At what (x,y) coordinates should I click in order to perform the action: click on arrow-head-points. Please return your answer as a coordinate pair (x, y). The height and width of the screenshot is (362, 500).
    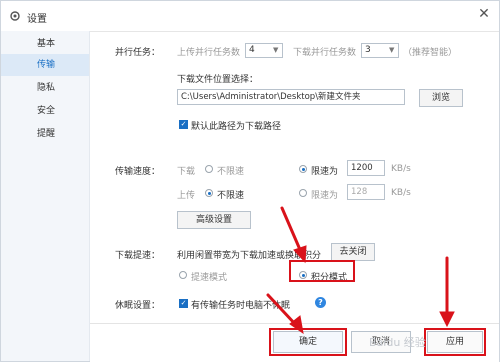
    Looking at the image, I should click on (300, 254).